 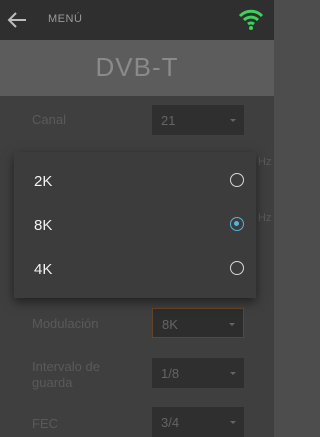 What do you see at coordinates (65, 19) in the screenshot?
I see `menu-label: MENÚ` at bounding box center [65, 19].